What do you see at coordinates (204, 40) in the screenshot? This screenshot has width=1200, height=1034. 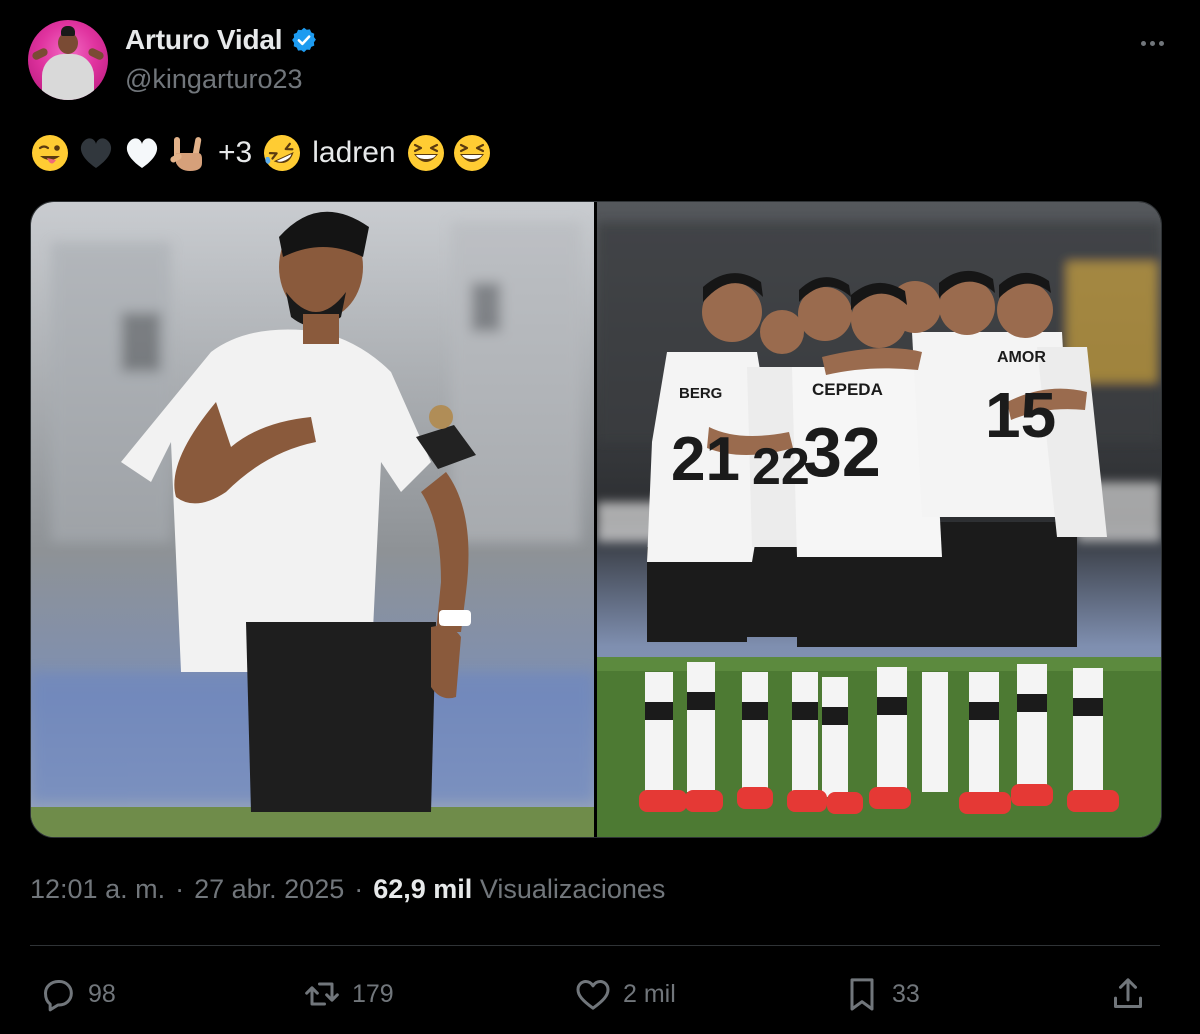 I see `author-display-name: Arturo Vidal` at bounding box center [204, 40].